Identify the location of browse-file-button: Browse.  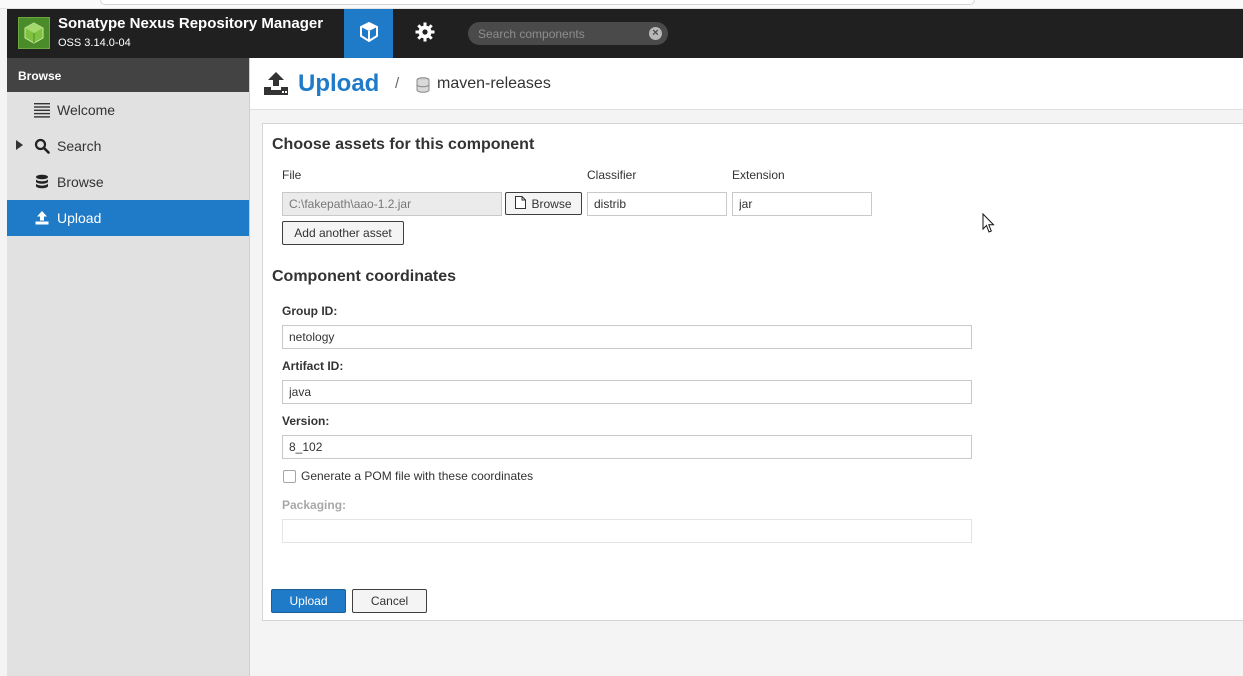
(543, 203).